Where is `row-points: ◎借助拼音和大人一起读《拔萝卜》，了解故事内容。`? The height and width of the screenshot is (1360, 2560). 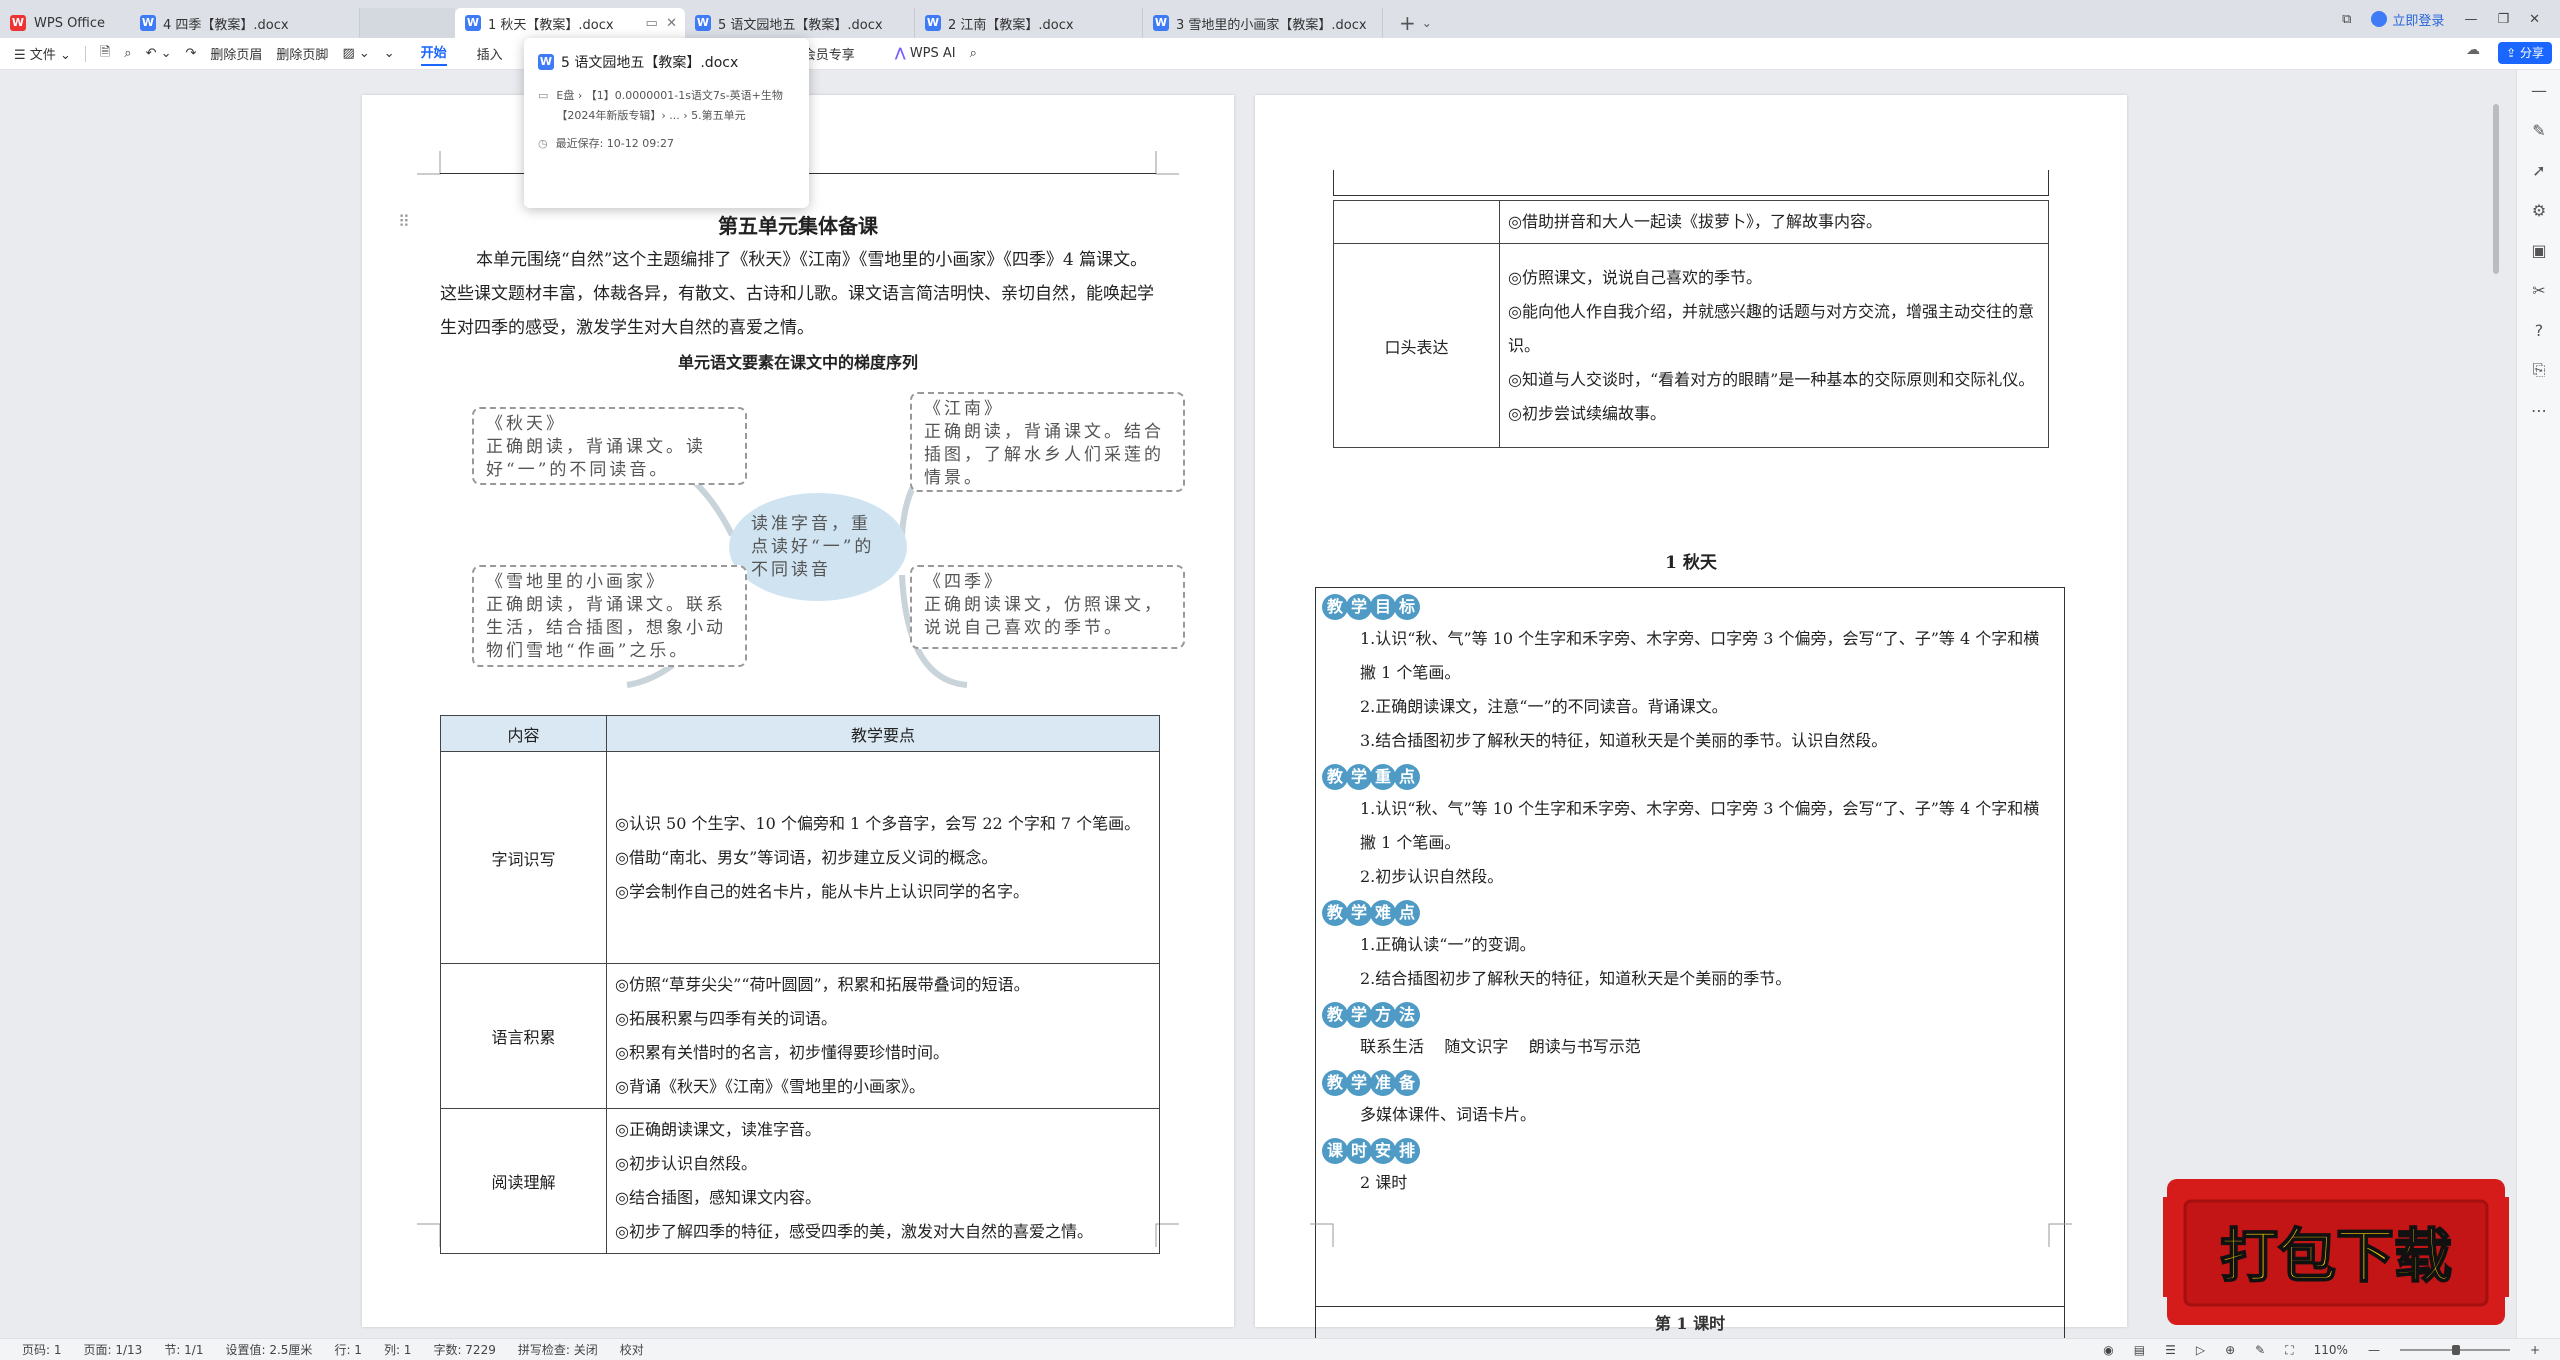
row-points: ◎借助拼音和大人一起读《拔萝卜》，了解故事内容。 is located at coordinates (1774, 222).